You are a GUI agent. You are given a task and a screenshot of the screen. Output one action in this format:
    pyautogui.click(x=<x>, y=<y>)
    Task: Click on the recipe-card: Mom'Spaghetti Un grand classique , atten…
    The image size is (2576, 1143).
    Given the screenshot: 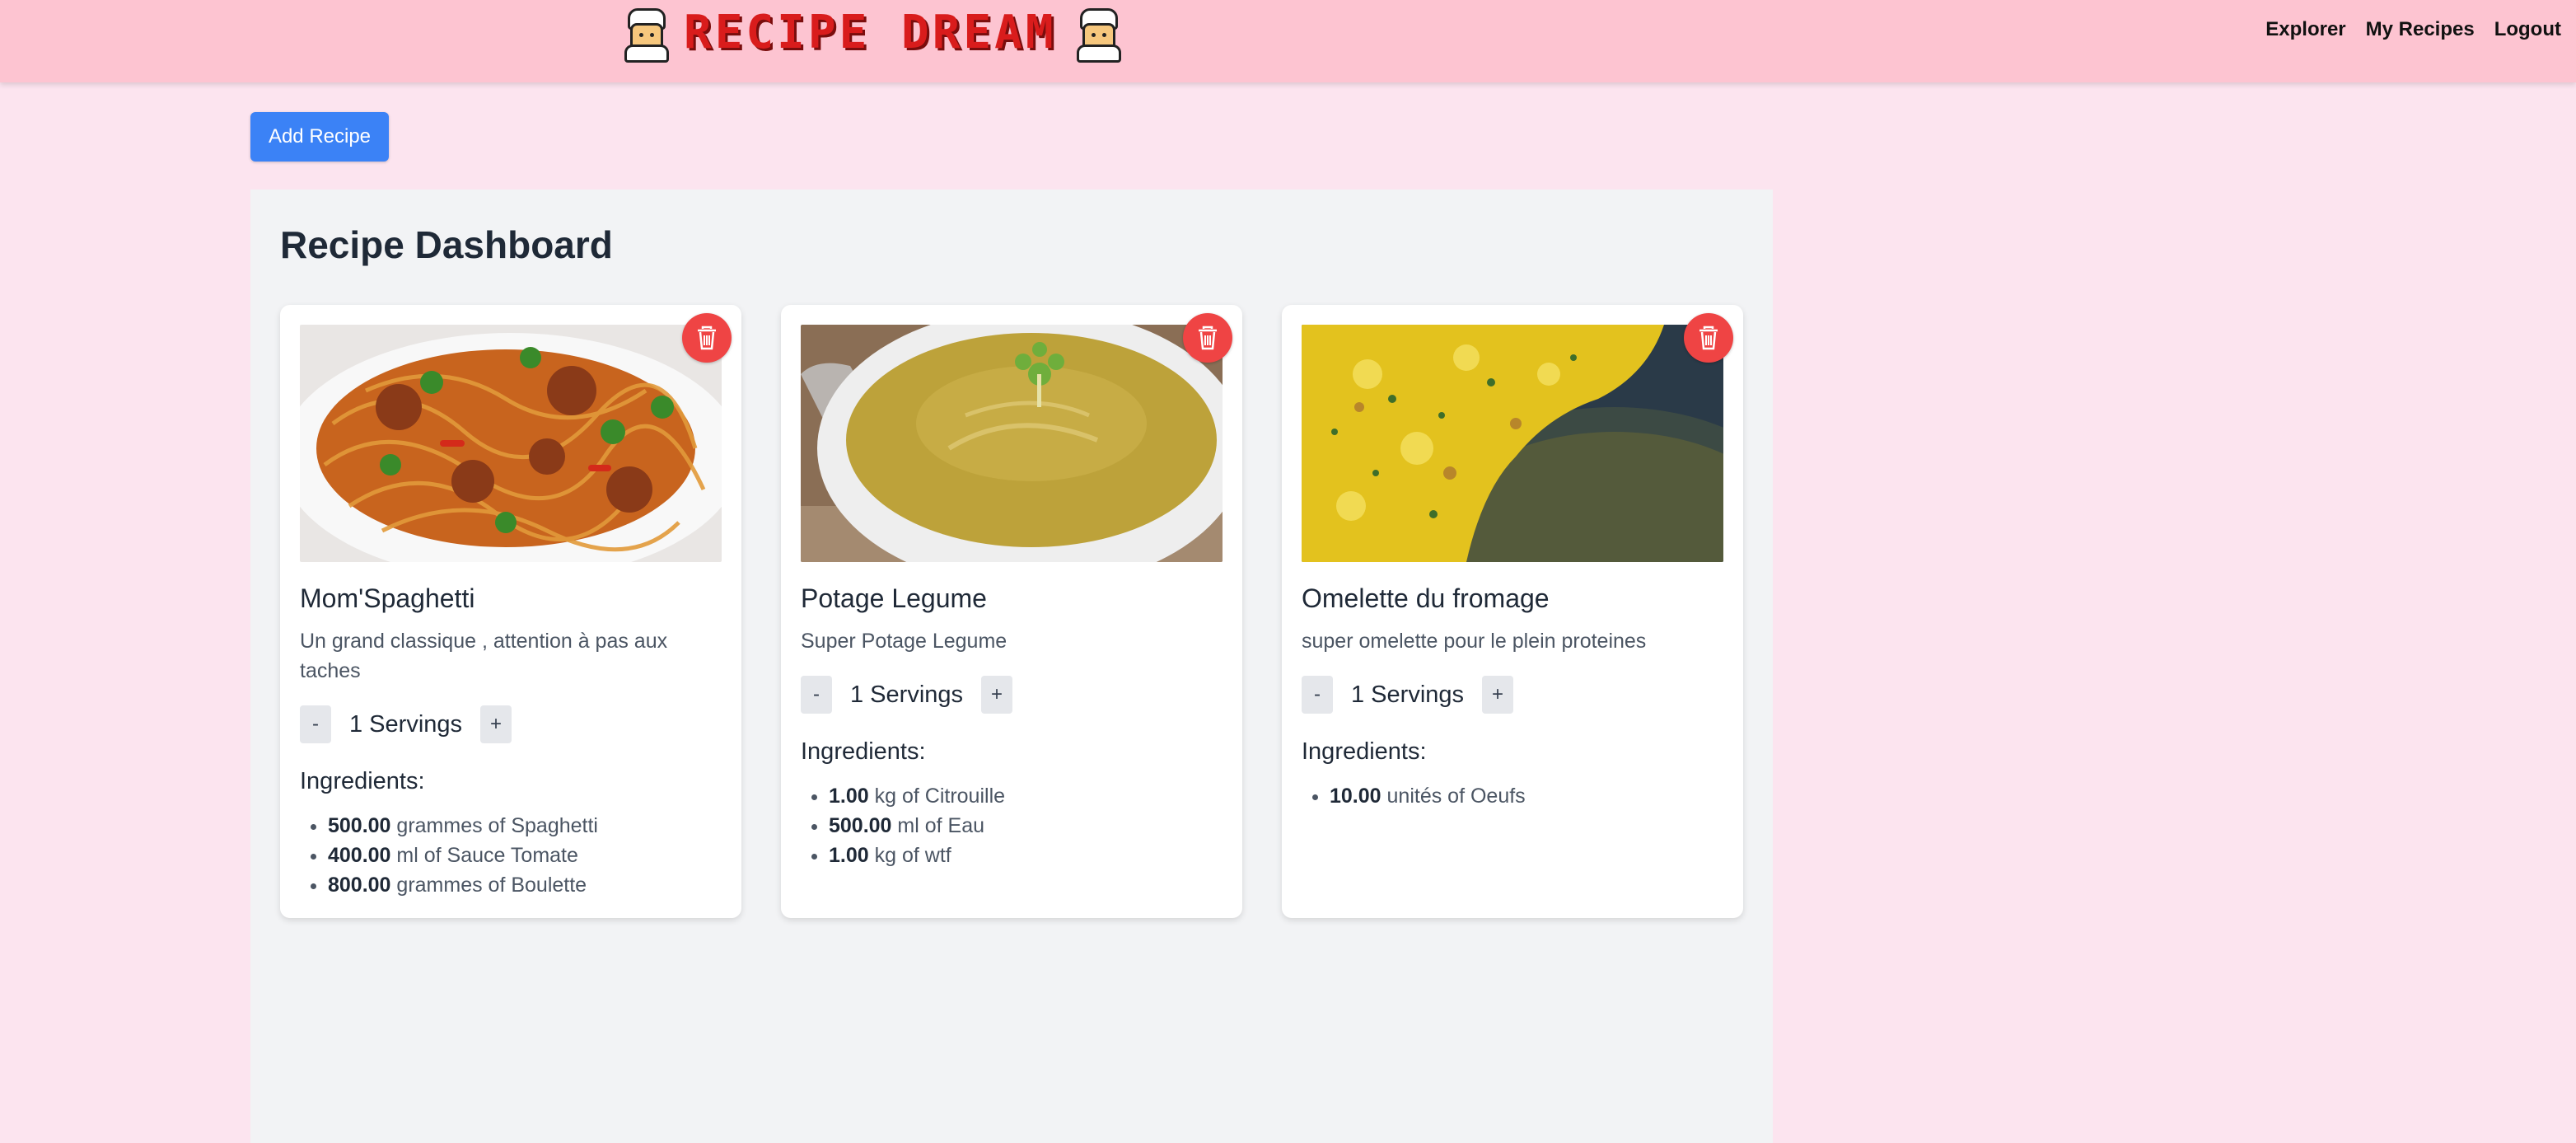 What is the action you would take?
    pyautogui.click(x=510, y=612)
    